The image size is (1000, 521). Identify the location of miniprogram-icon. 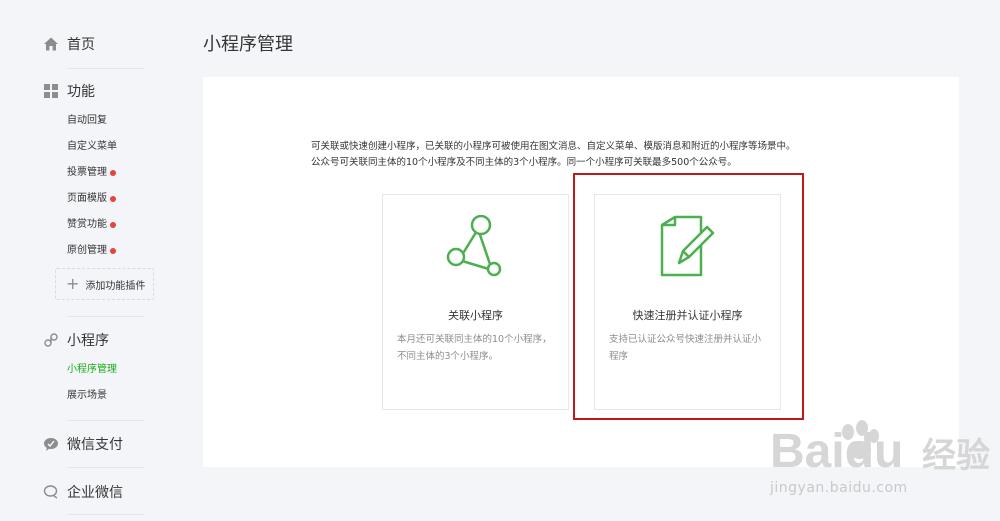
(51, 340).